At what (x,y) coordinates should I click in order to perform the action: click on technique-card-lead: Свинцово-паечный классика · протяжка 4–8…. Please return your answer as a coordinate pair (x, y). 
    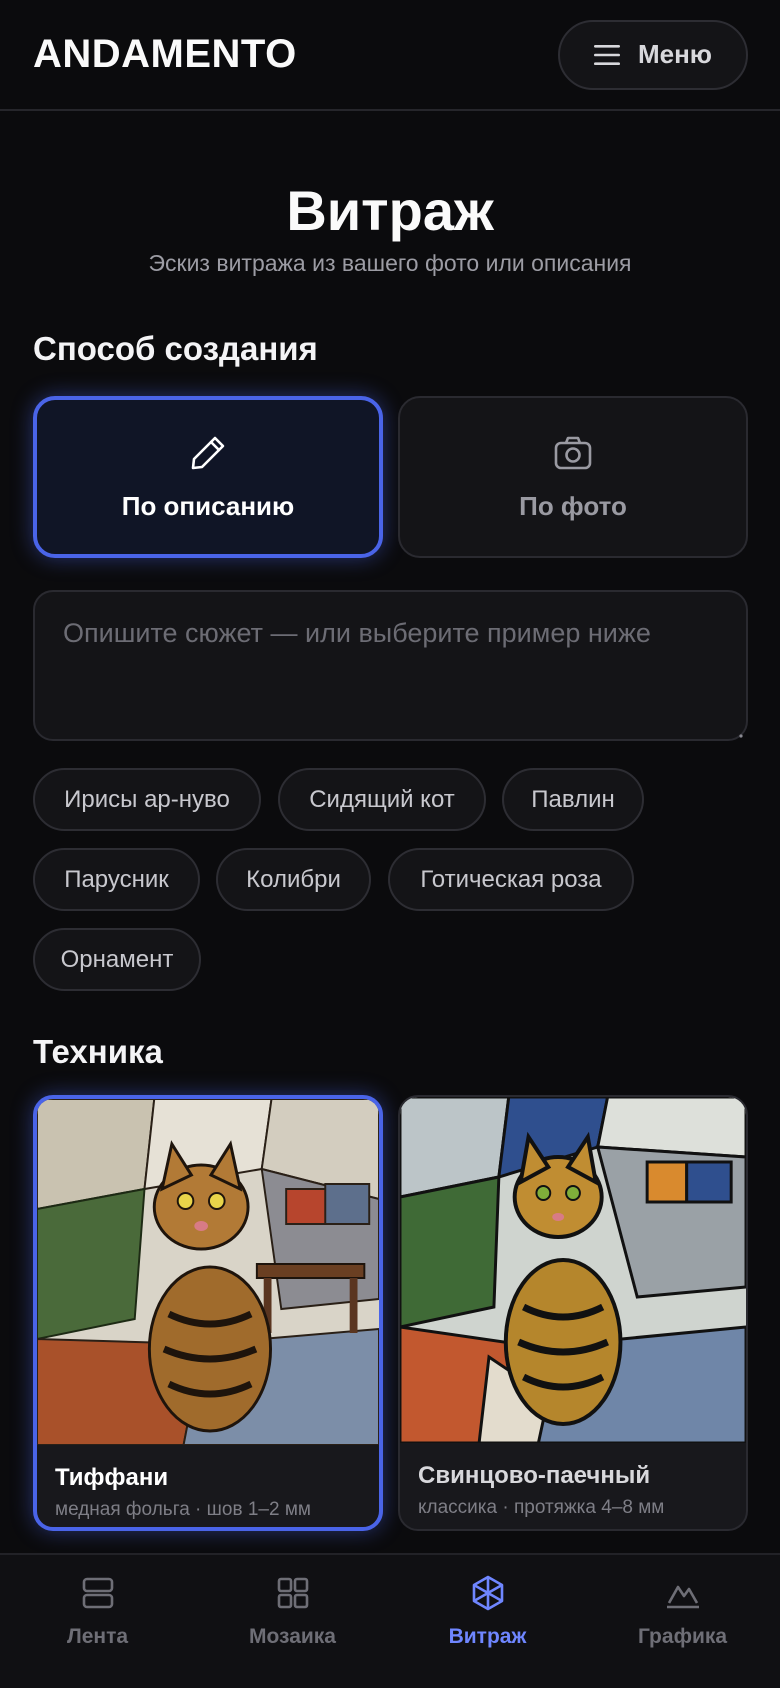
    Looking at the image, I should click on (573, 1313).